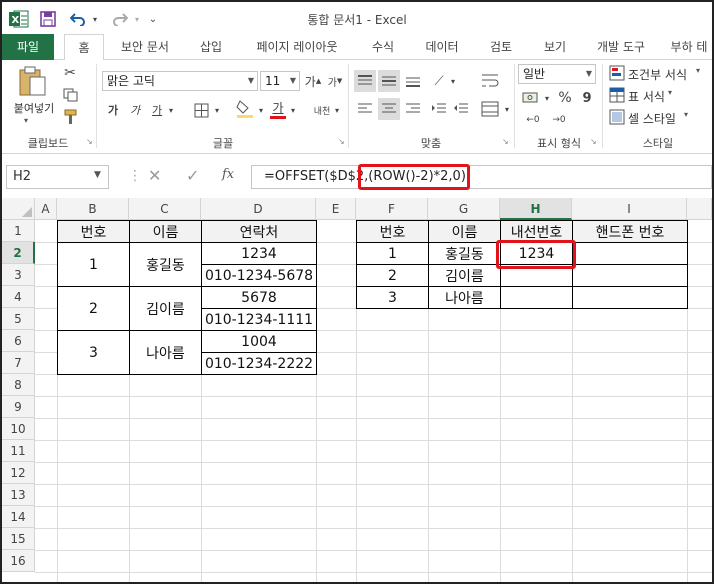 The height and width of the screenshot is (584, 714). What do you see at coordinates (259, 297) in the screenshot?
I see `left-cell-contact: 5678` at bounding box center [259, 297].